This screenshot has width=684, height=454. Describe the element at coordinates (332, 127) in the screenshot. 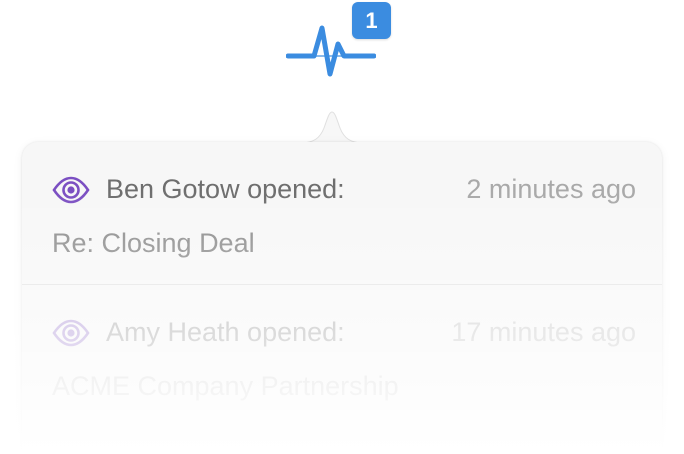

I see `popover-caret` at that location.